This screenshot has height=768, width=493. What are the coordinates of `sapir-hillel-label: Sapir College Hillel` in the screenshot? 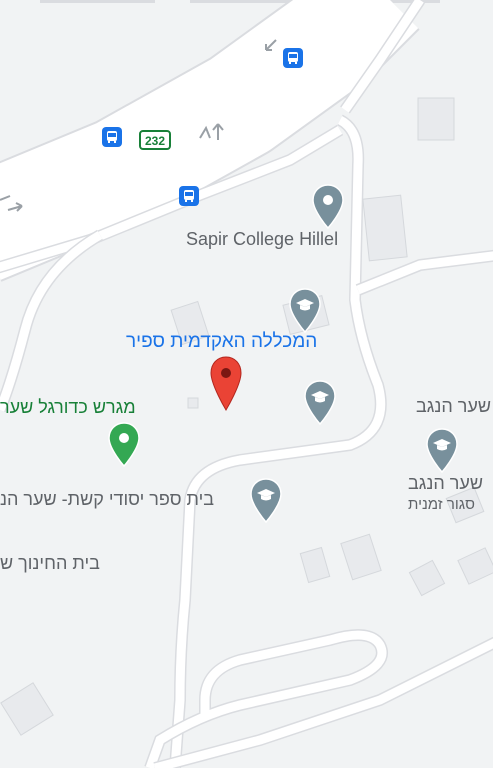 It's located at (262, 239).